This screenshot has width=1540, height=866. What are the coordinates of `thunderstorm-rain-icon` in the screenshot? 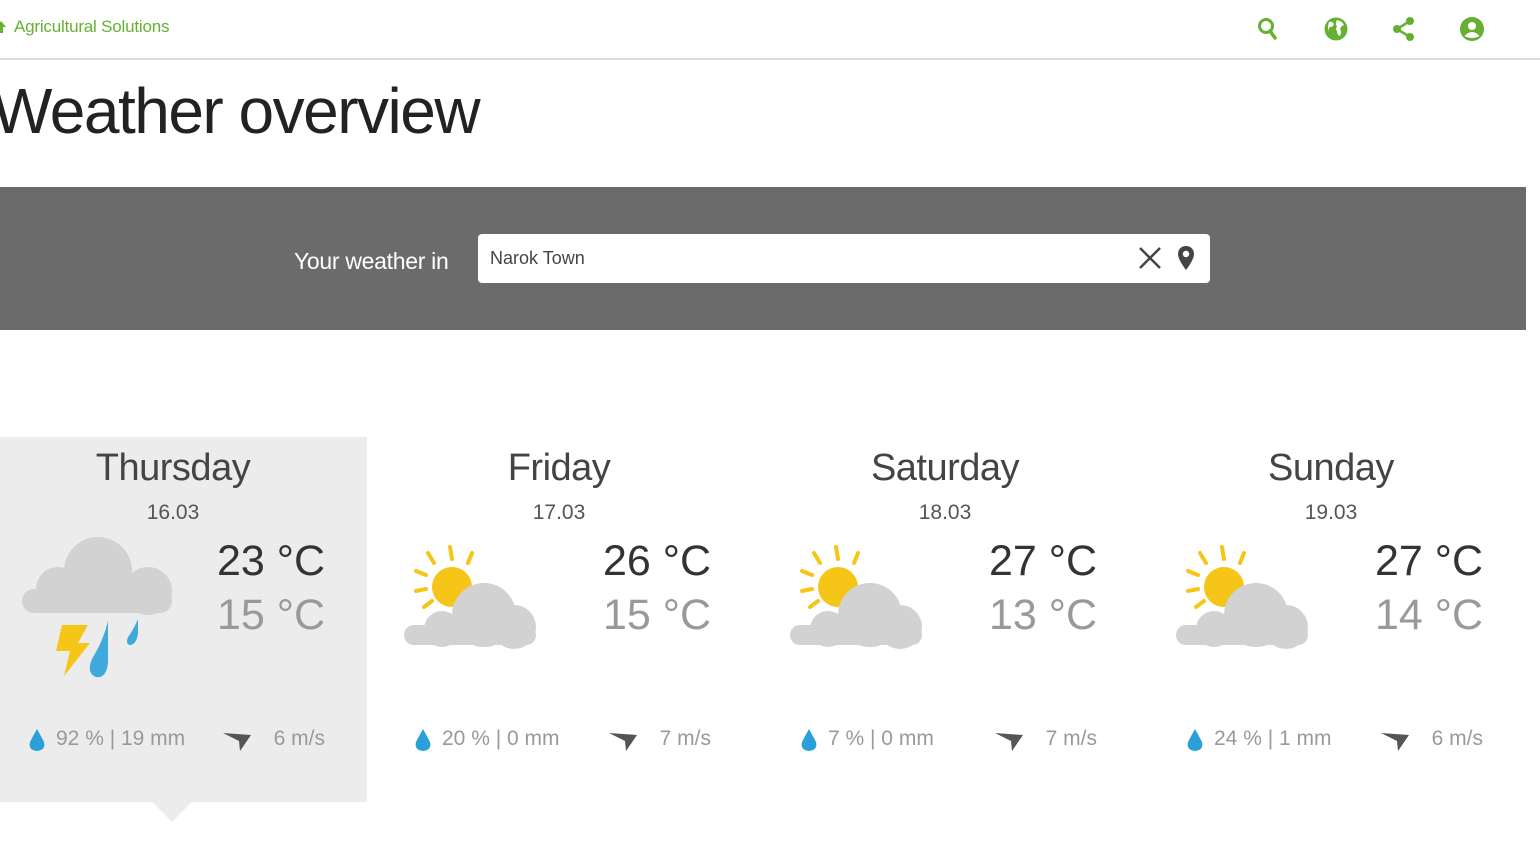 It's located at (97, 607).